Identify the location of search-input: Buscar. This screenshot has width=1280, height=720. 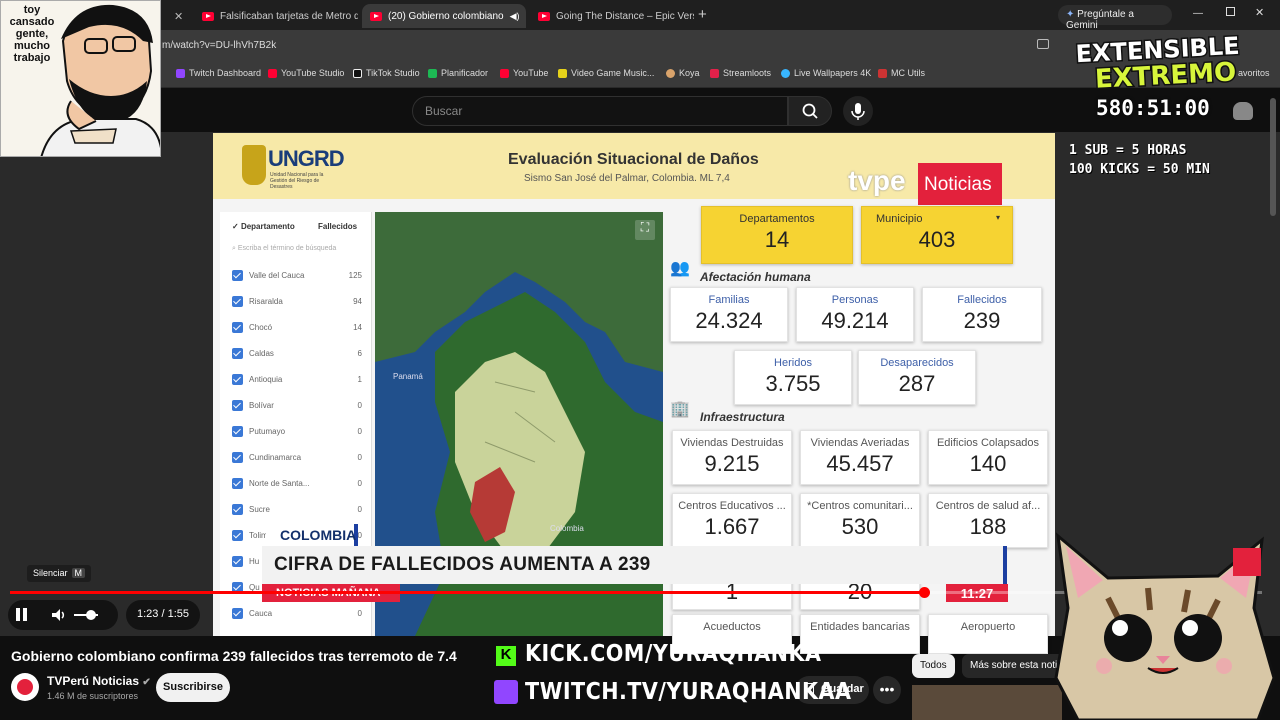
(600, 111).